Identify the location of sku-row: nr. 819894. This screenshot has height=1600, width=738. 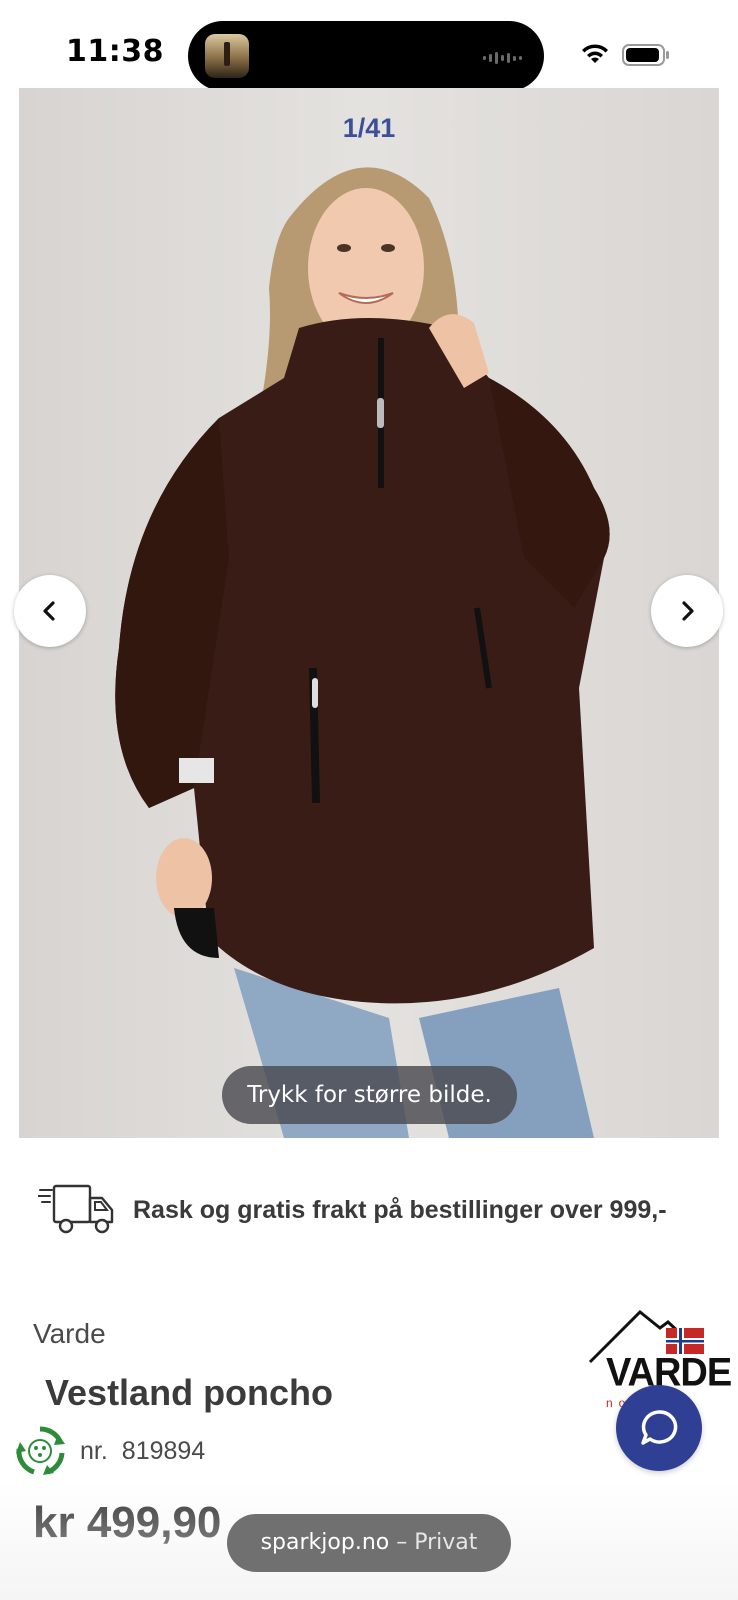
(109, 1451).